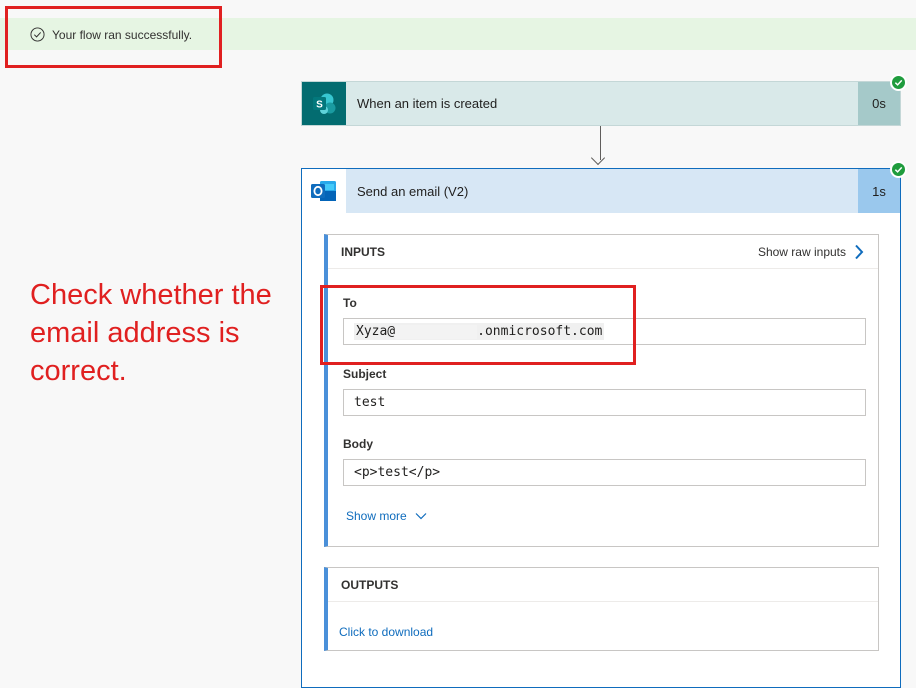  Describe the element at coordinates (386, 632) in the screenshot. I see `click-to-download-link: Click to download` at that location.